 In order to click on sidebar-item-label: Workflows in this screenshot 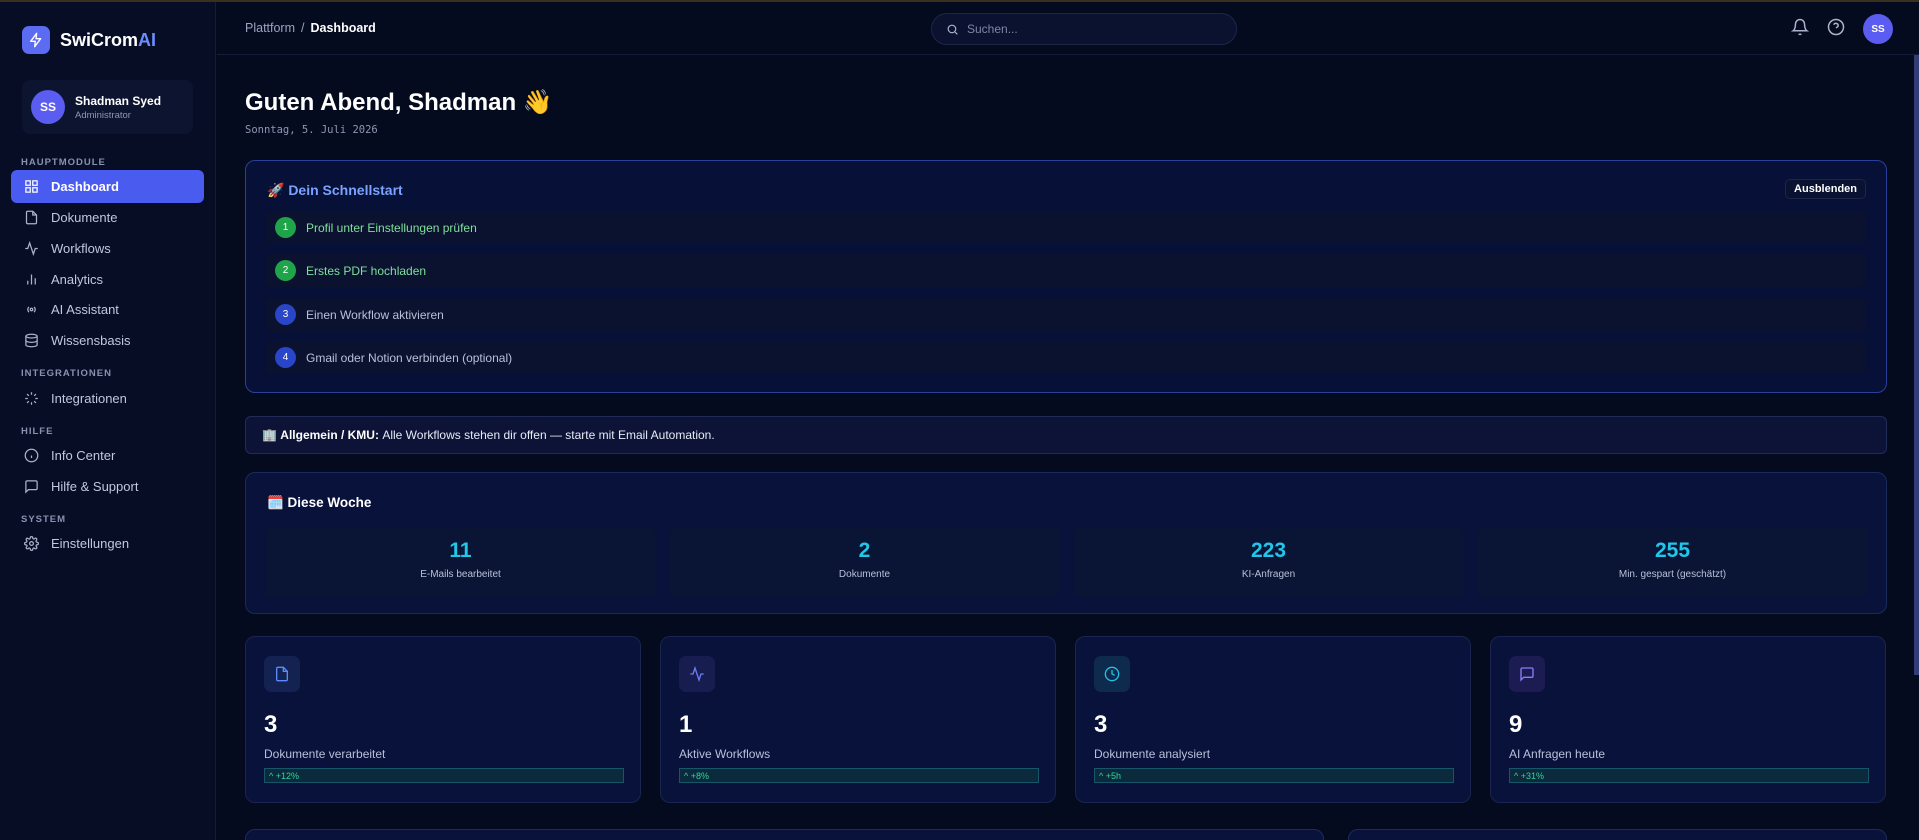, I will do `click(81, 248)`.